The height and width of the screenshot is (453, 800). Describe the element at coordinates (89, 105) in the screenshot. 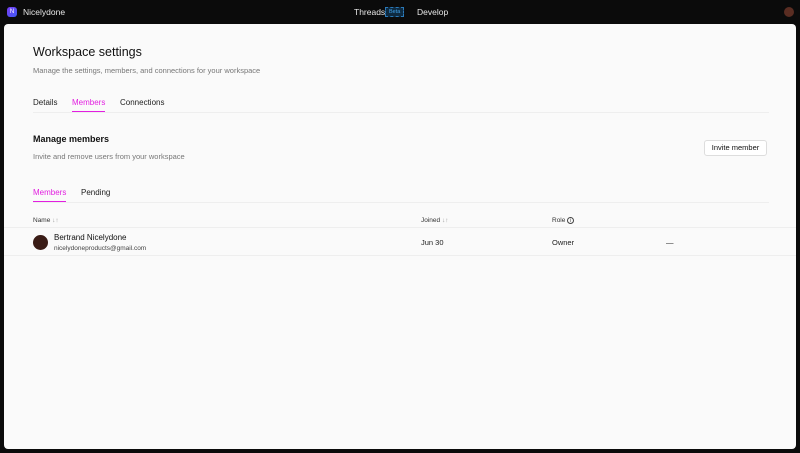

I see `tab-members: Members` at that location.